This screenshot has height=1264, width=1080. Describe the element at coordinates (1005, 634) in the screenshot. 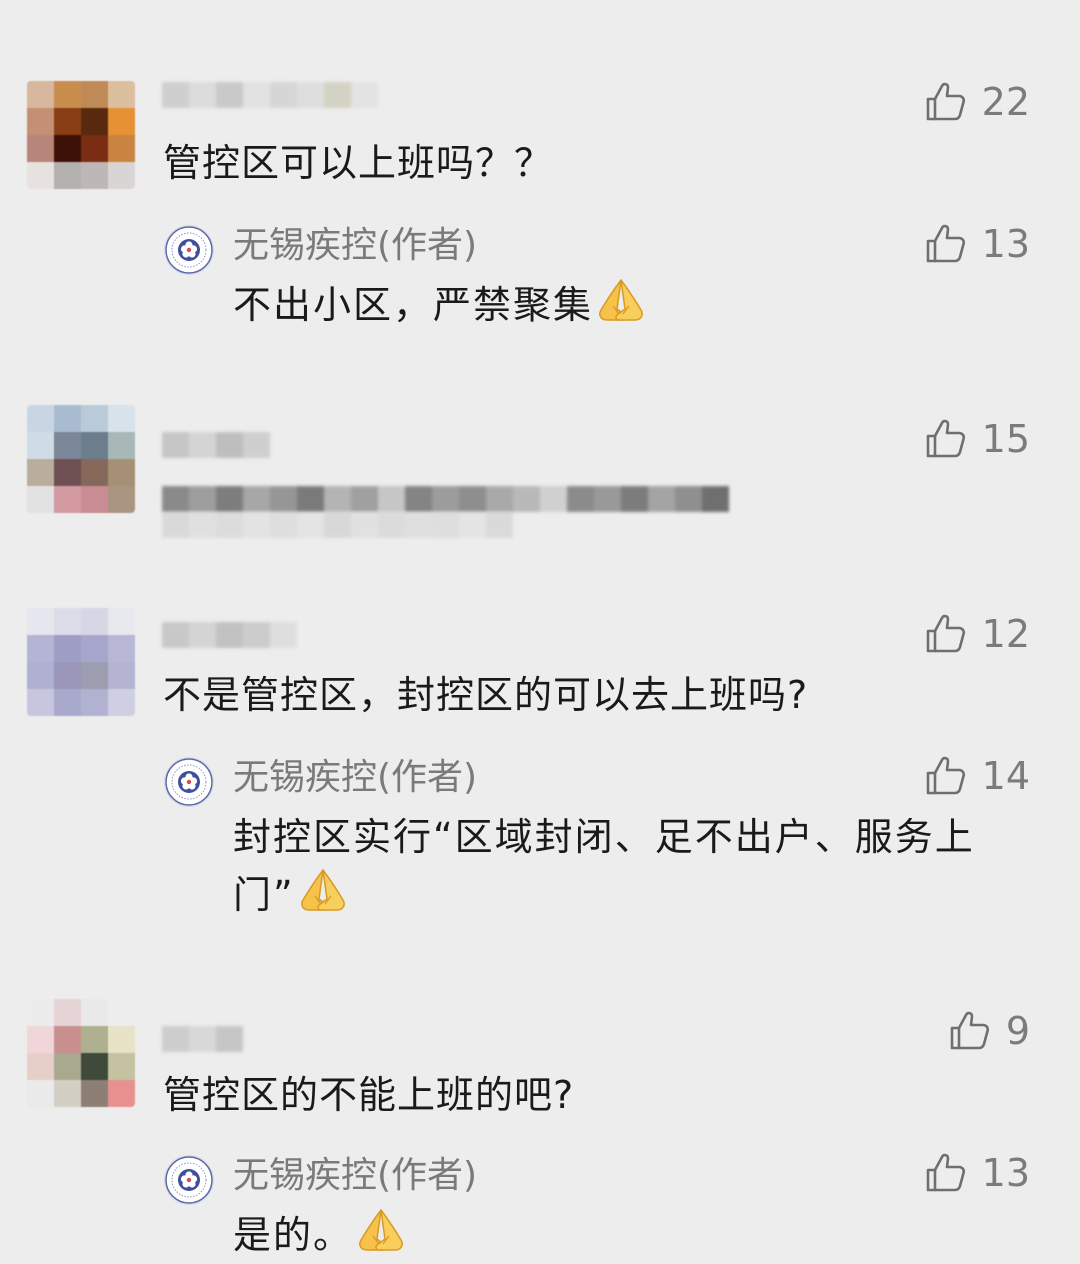

I see `like-count: 12` at that location.